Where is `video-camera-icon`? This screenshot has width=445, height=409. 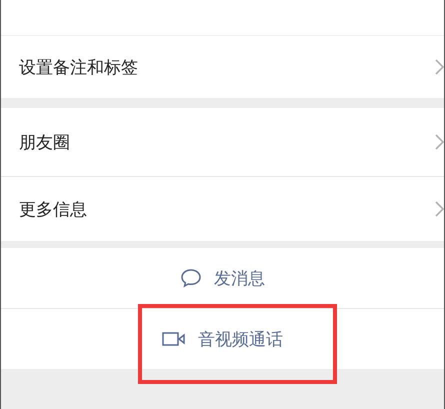
video-camera-icon is located at coordinates (174, 339).